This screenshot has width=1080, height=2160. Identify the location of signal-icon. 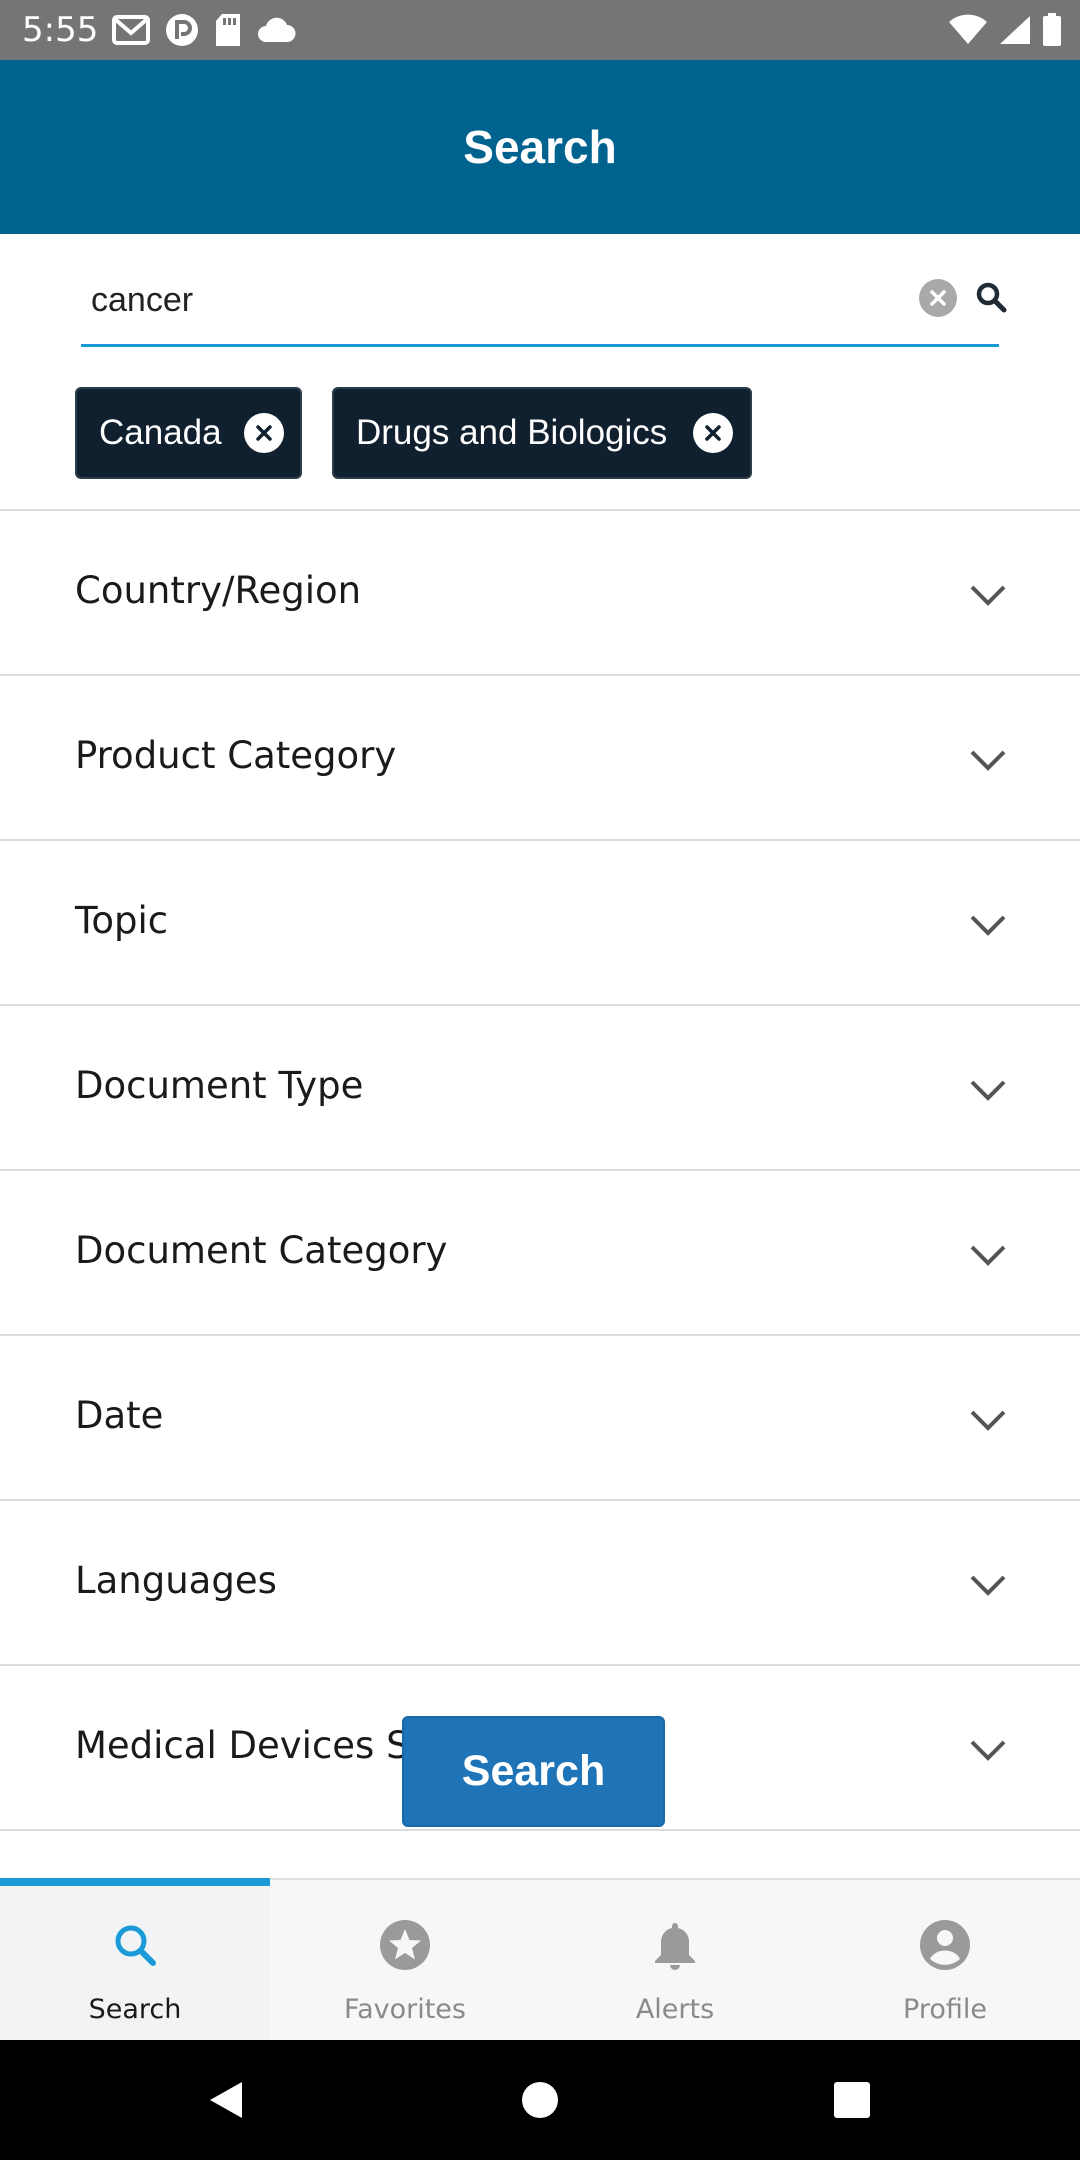
(1015, 30).